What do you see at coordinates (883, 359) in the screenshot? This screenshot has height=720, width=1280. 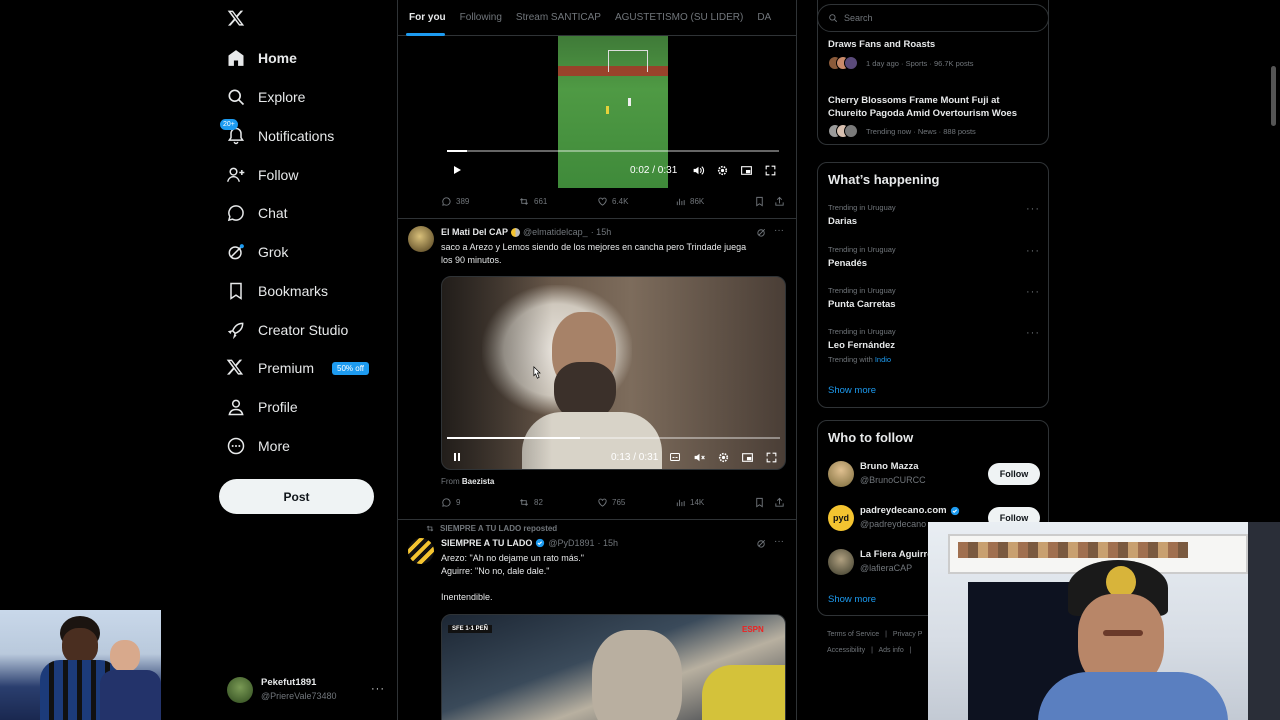 I see `trend-with-link: Indio` at bounding box center [883, 359].